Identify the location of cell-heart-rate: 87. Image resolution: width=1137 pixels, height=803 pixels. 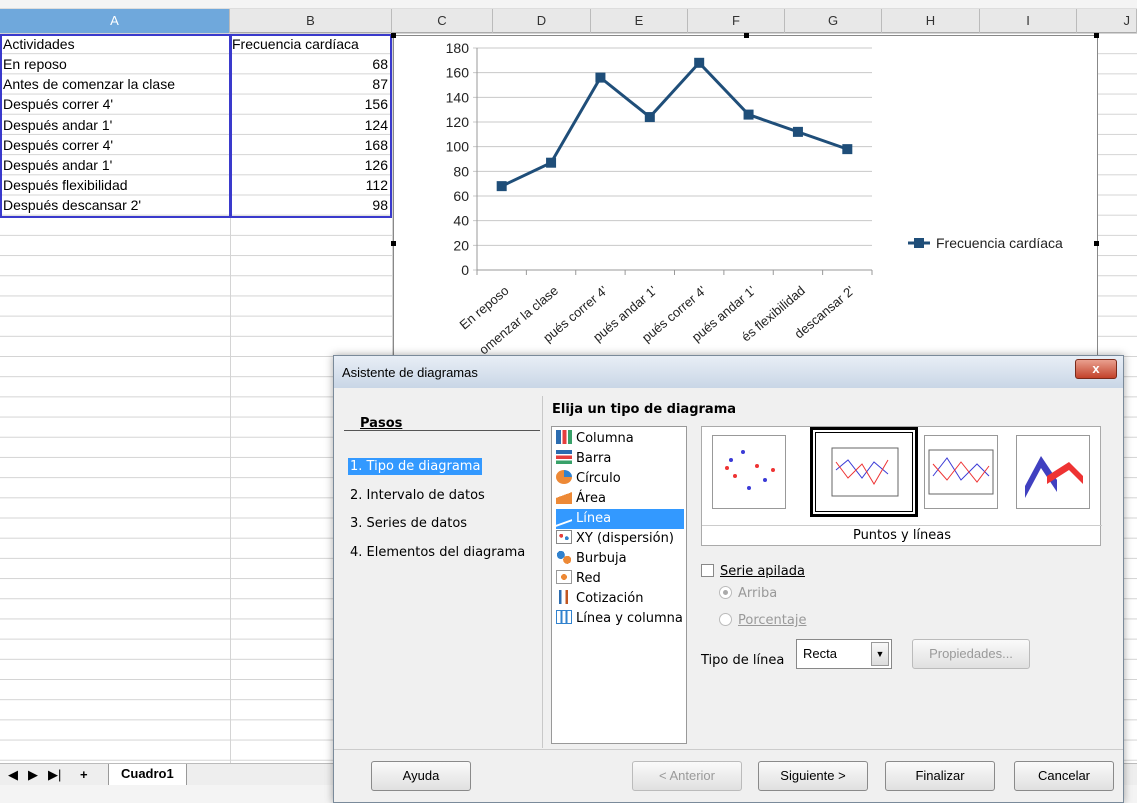
(310, 84).